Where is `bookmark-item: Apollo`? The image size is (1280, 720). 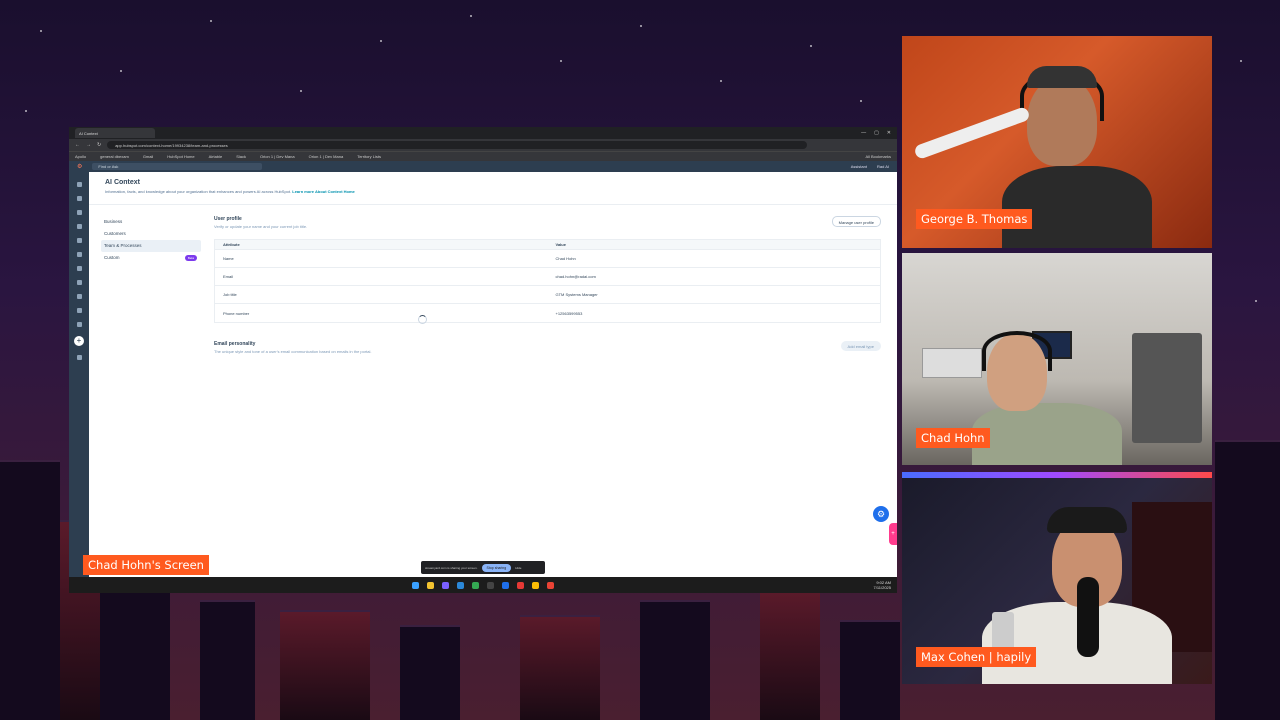
bookmark-item: Apollo is located at coordinates (80, 156).